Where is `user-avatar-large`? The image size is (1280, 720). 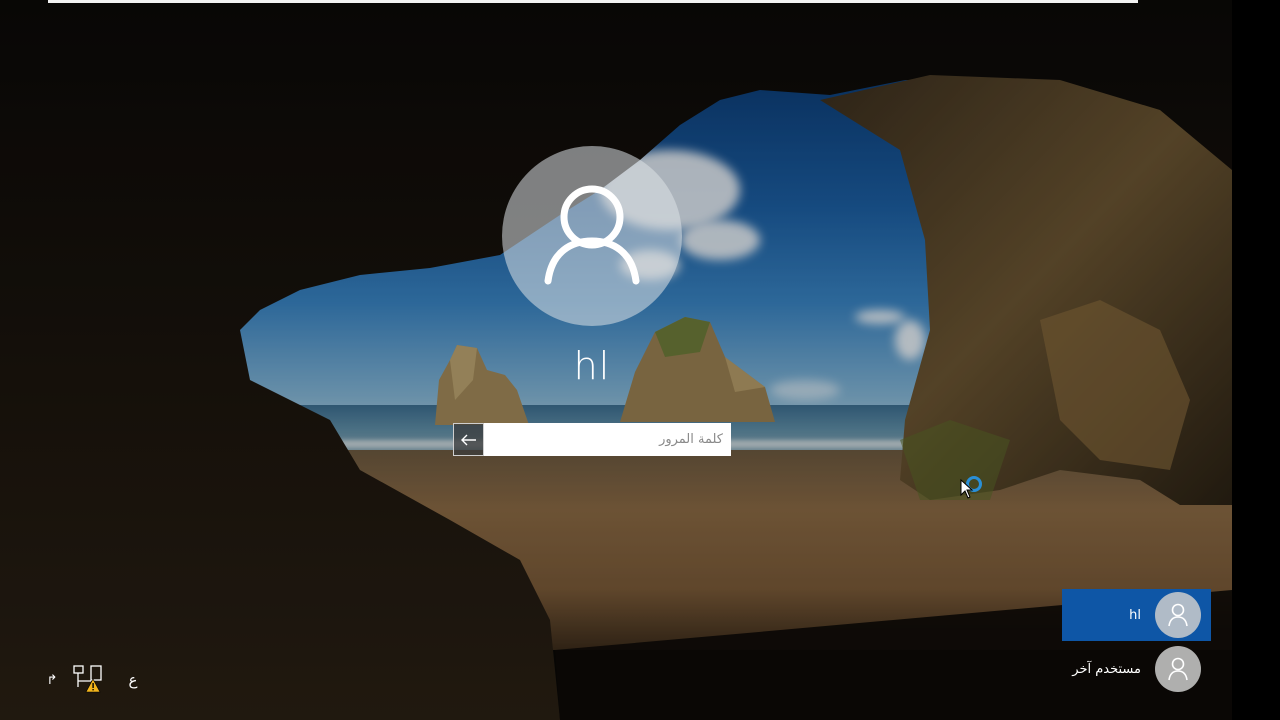 user-avatar-large is located at coordinates (592, 236).